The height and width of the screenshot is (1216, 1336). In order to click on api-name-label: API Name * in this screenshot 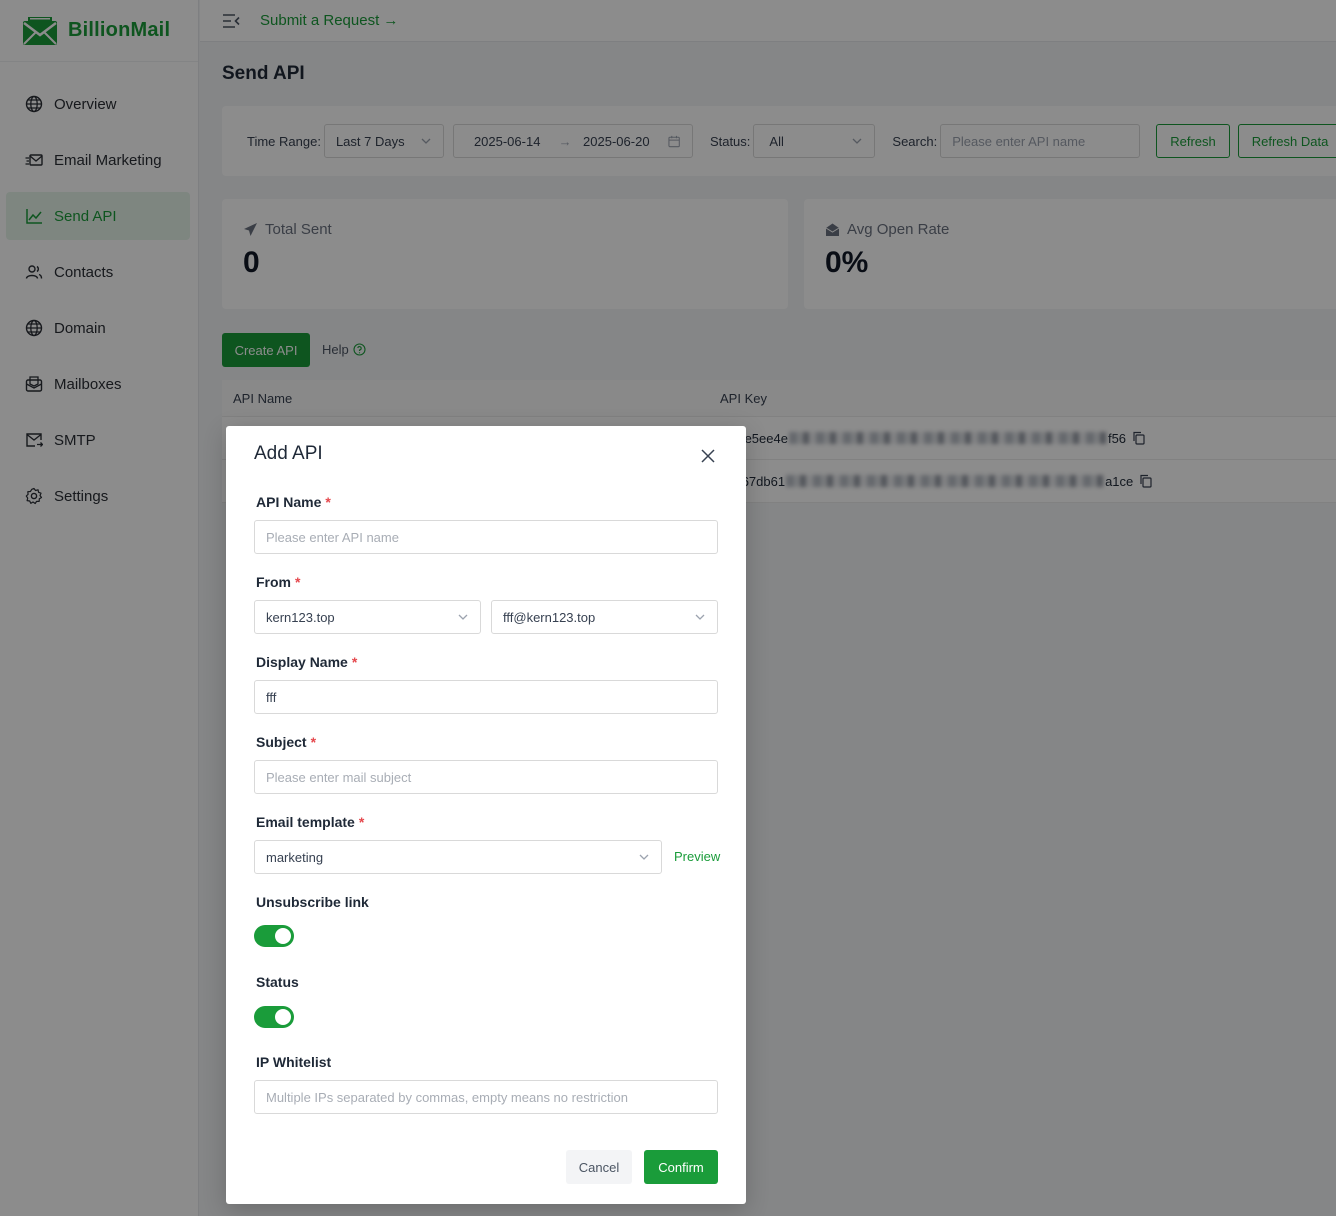, I will do `click(293, 502)`.